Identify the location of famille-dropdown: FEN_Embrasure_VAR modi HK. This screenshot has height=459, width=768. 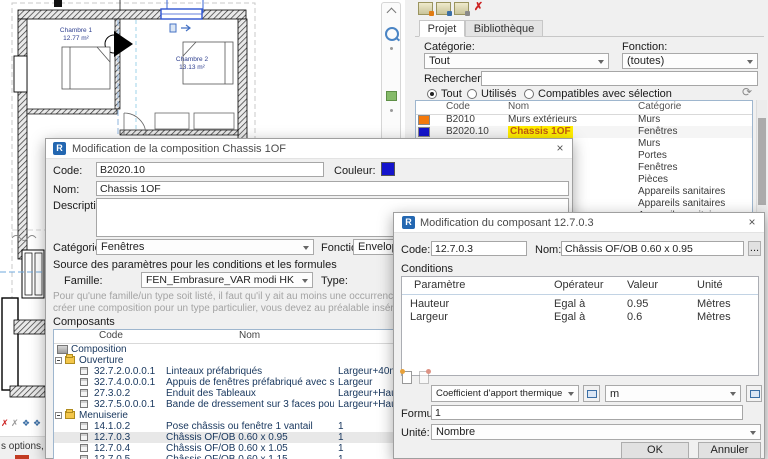
(227, 280).